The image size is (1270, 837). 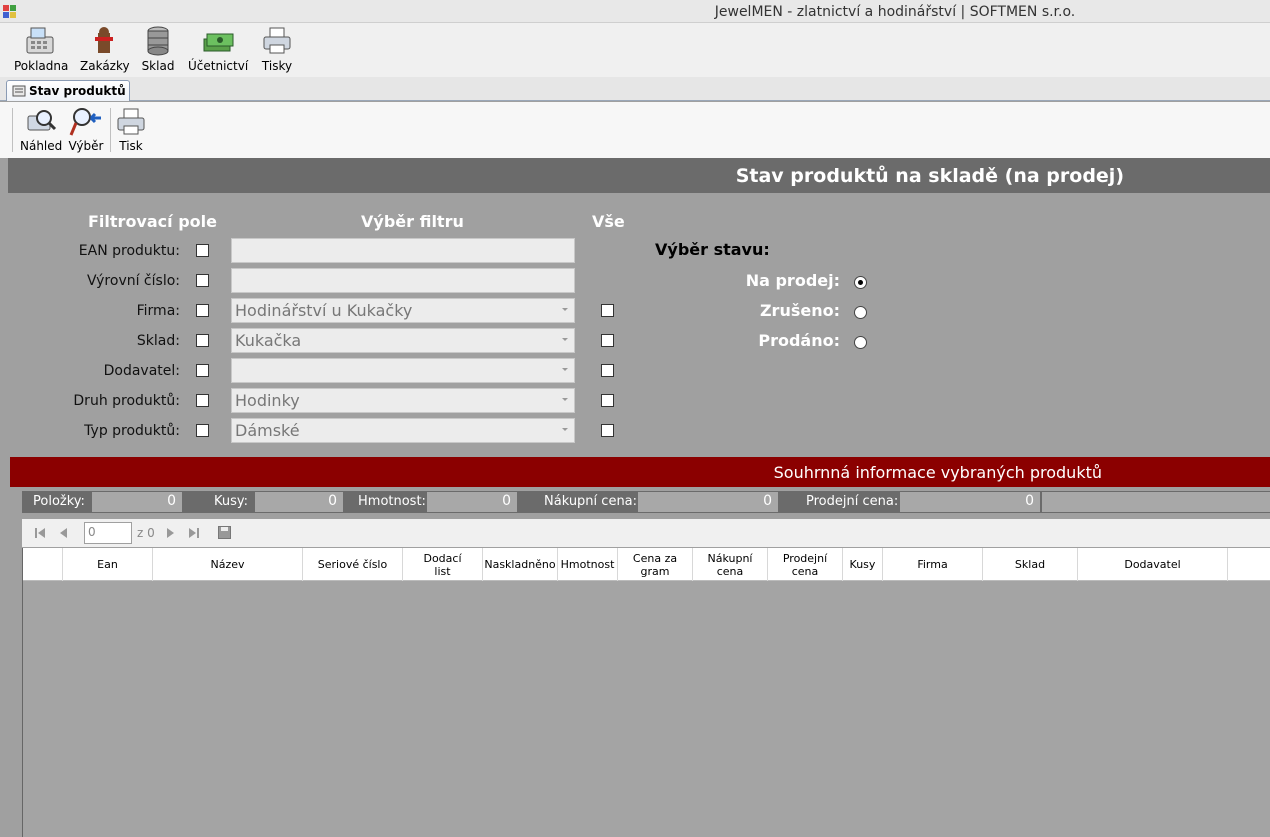 What do you see at coordinates (194, 533) in the screenshot?
I see `last-record-icon` at bounding box center [194, 533].